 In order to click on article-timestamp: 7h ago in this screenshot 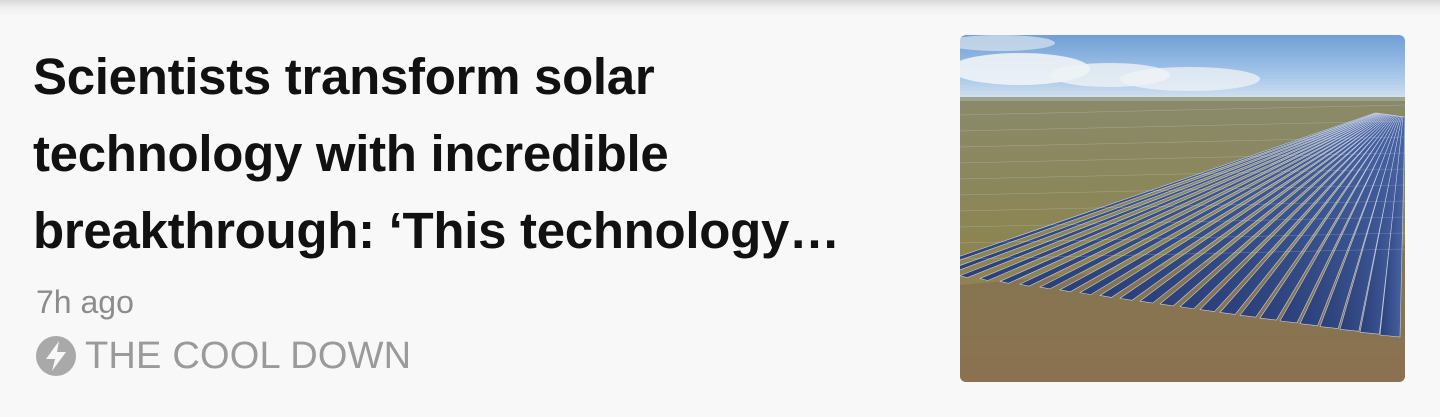, I will do `click(85, 302)`.